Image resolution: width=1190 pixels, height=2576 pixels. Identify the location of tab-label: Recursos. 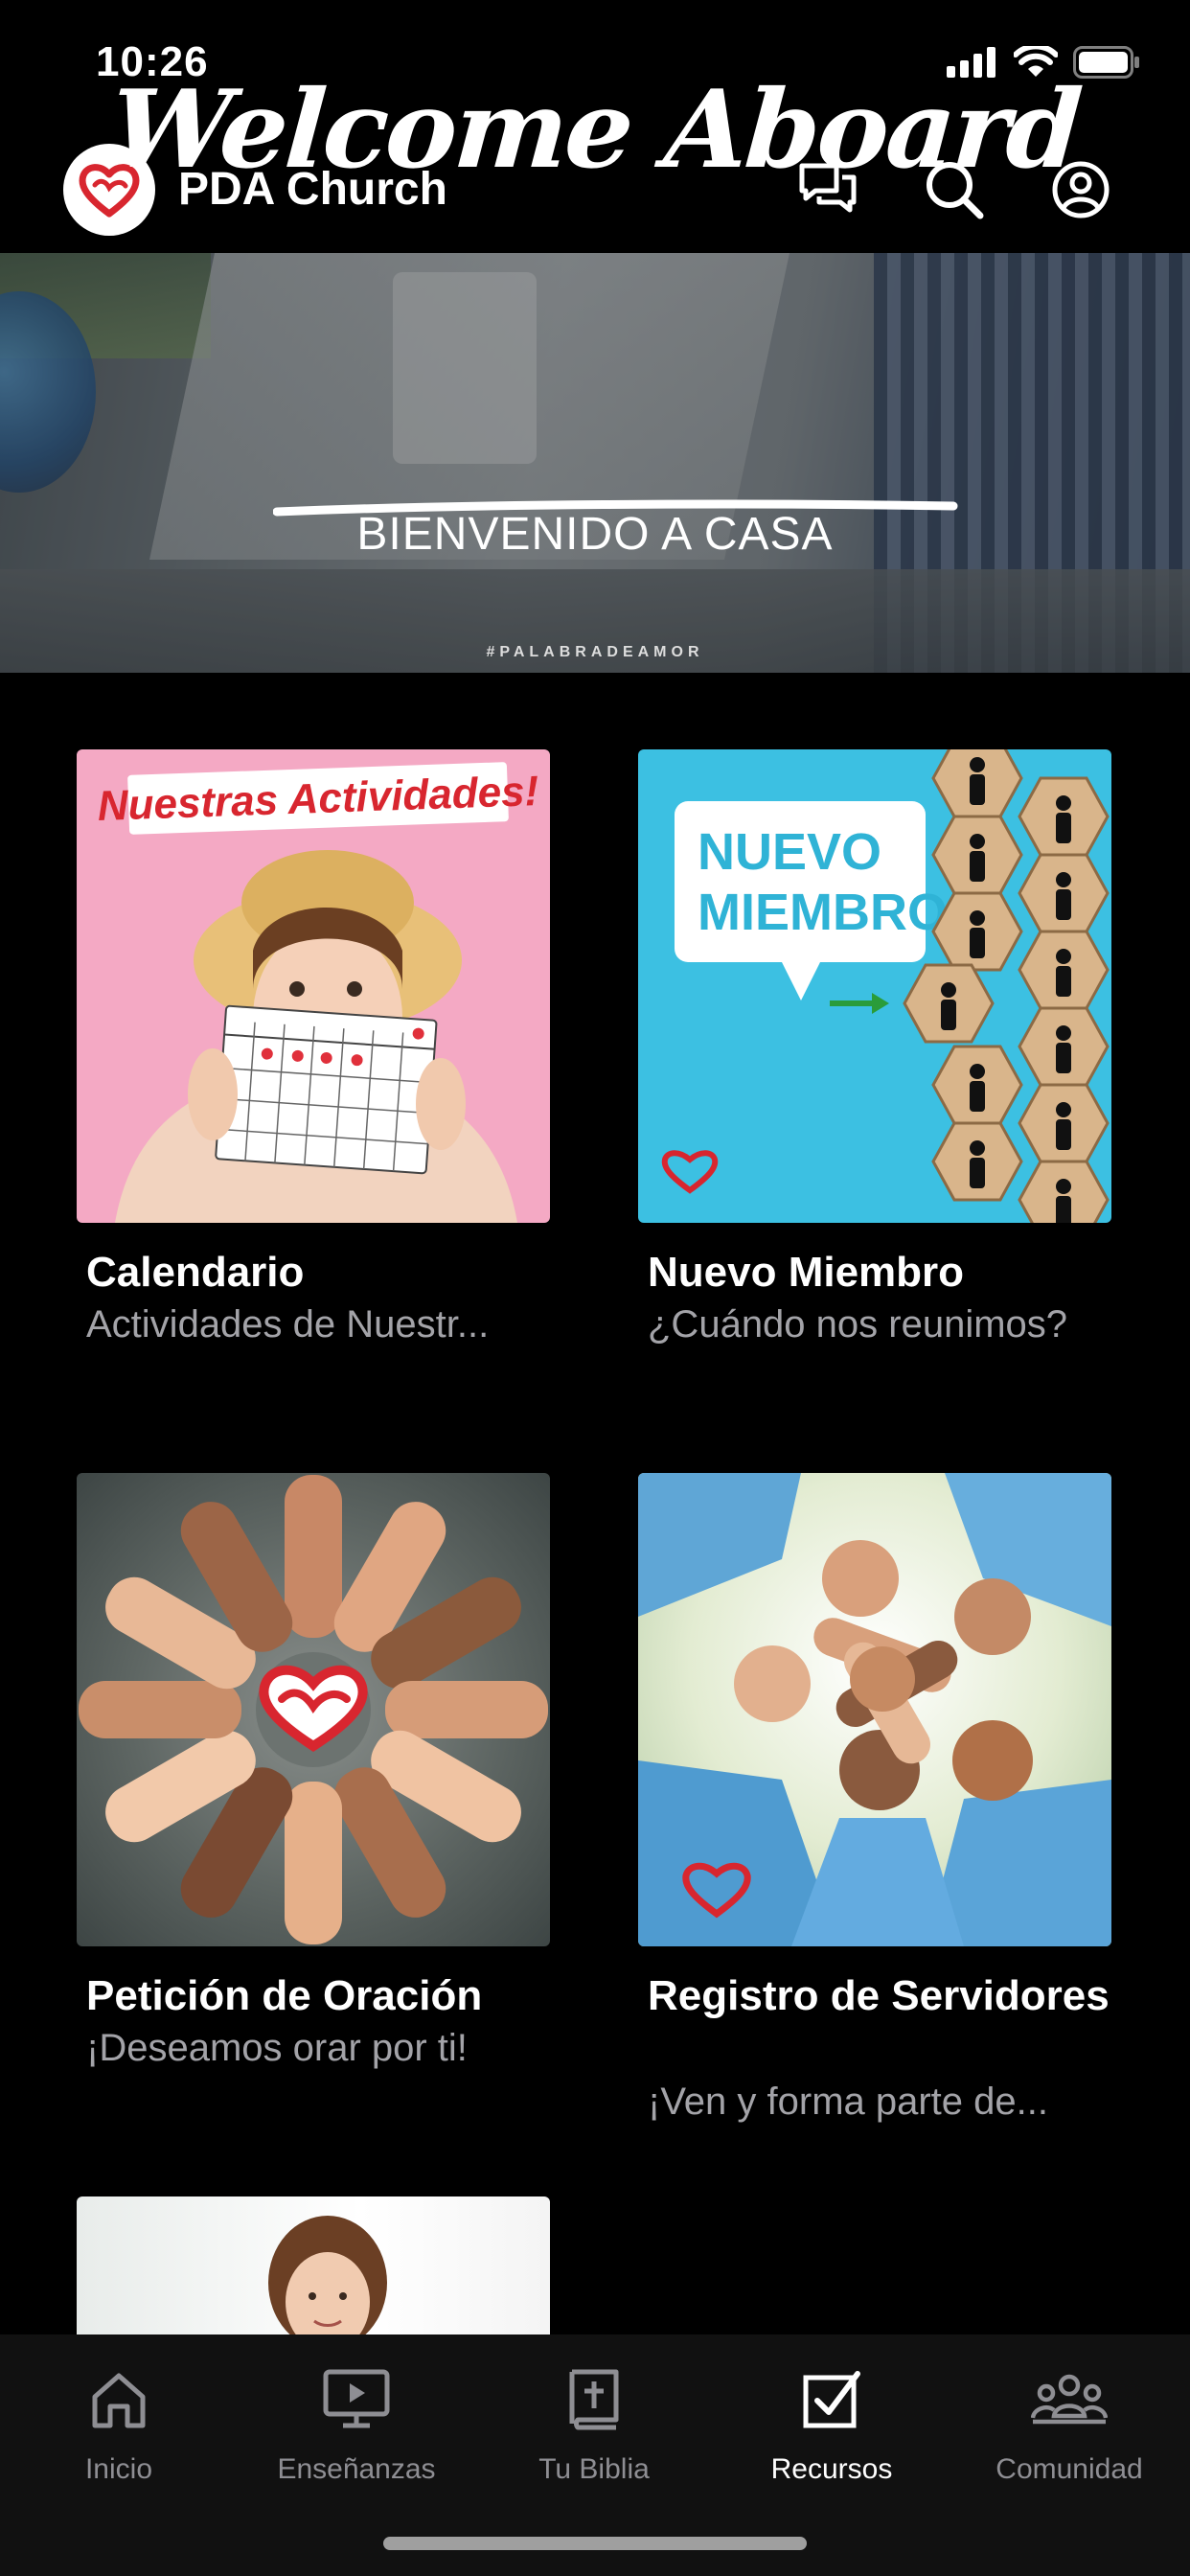
(832, 2469).